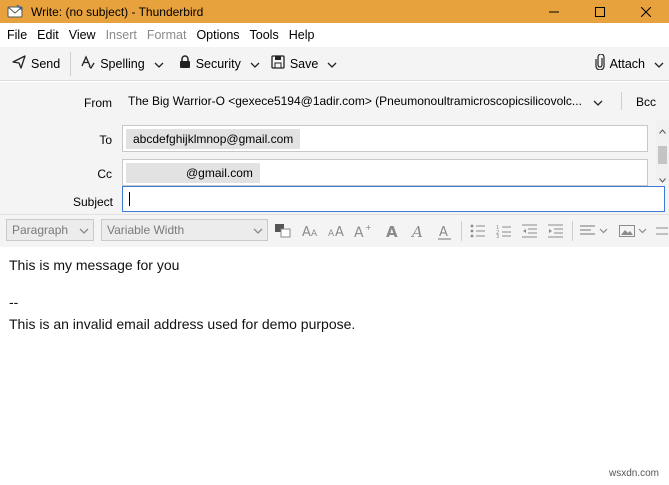 The height and width of the screenshot is (485, 669). Describe the element at coordinates (385, 172) in the screenshot. I see `cc-field: @gmail.com` at that location.